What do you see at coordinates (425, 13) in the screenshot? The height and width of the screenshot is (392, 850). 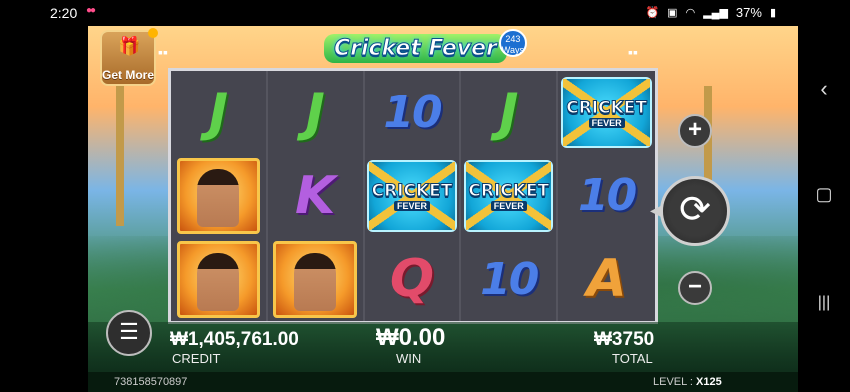 I see `status-bar: 2:20 ●● ⏰ ▣ ◠ ▂▄▆ 37% ▮` at bounding box center [425, 13].